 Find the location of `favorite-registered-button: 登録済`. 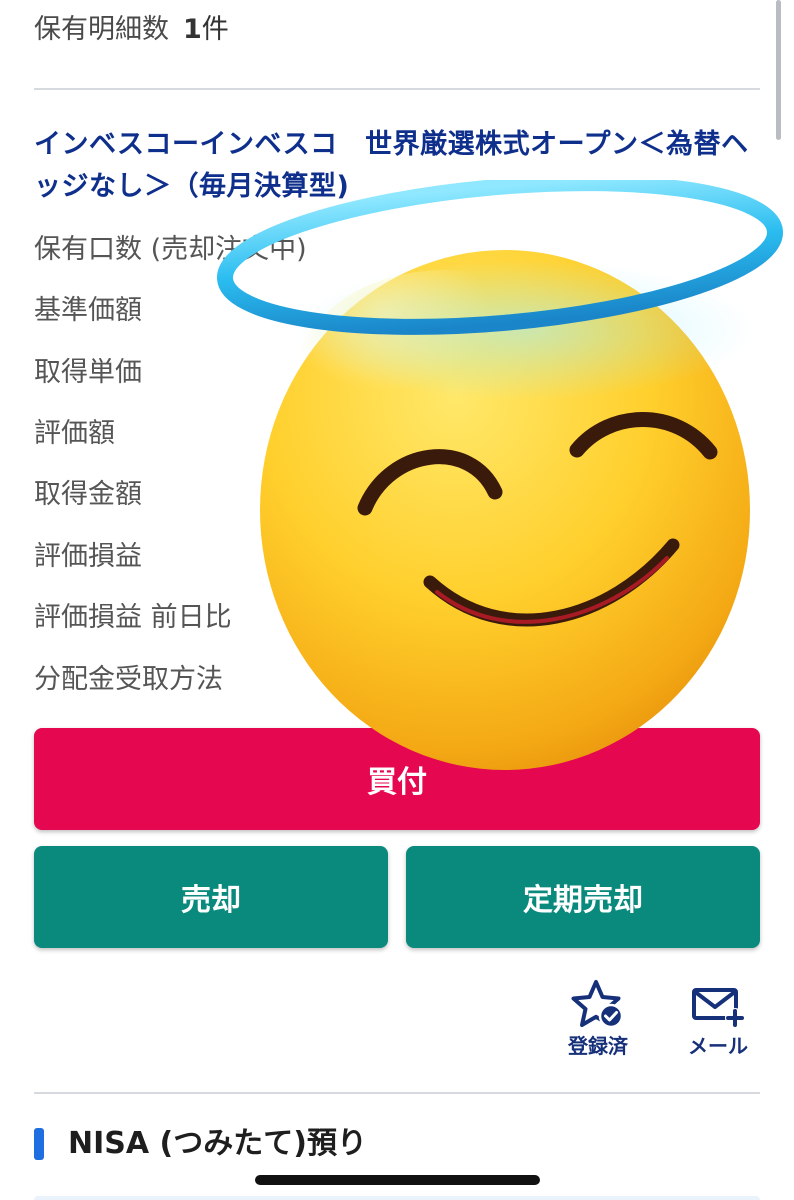

favorite-registered-button: 登録済 is located at coordinates (598, 1018).